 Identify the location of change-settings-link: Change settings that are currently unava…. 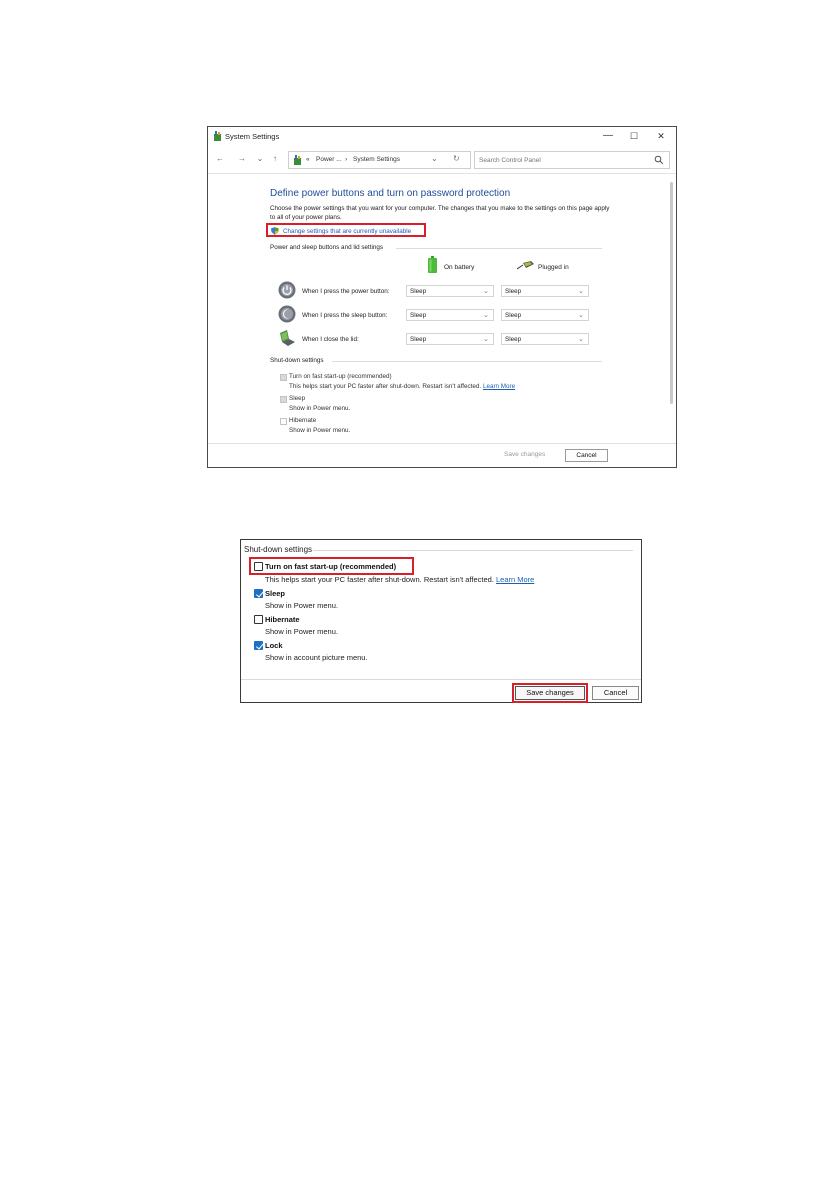
(346, 230).